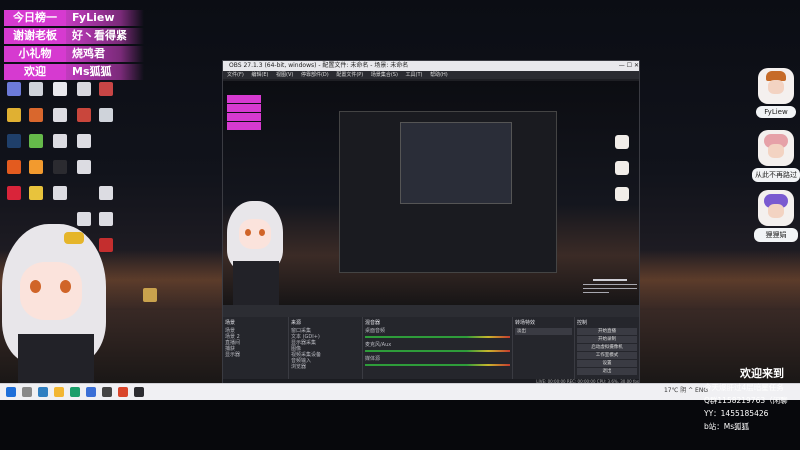 The height and width of the screenshot is (450, 800). What do you see at coordinates (400, 391) in the screenshot?
I see `windows-taskbar: 17℃ 阴 ^ ENG` at bounding box center [400, 391].